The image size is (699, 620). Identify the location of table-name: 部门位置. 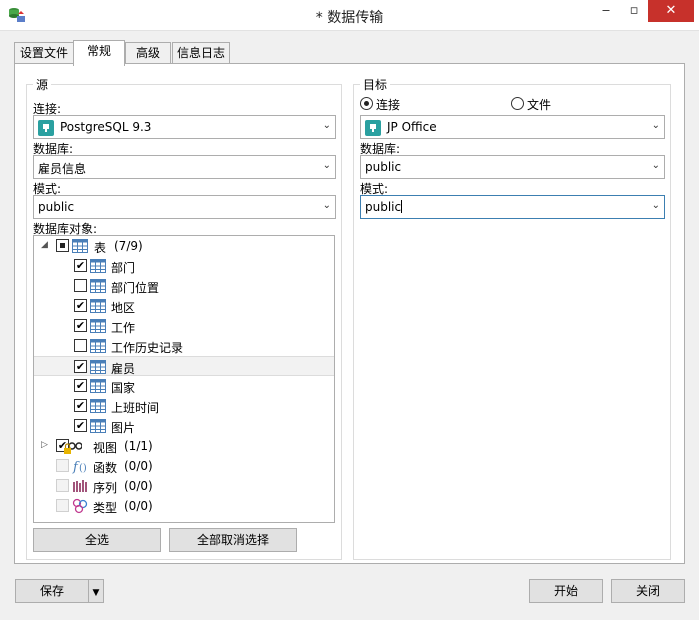
(135, 288).